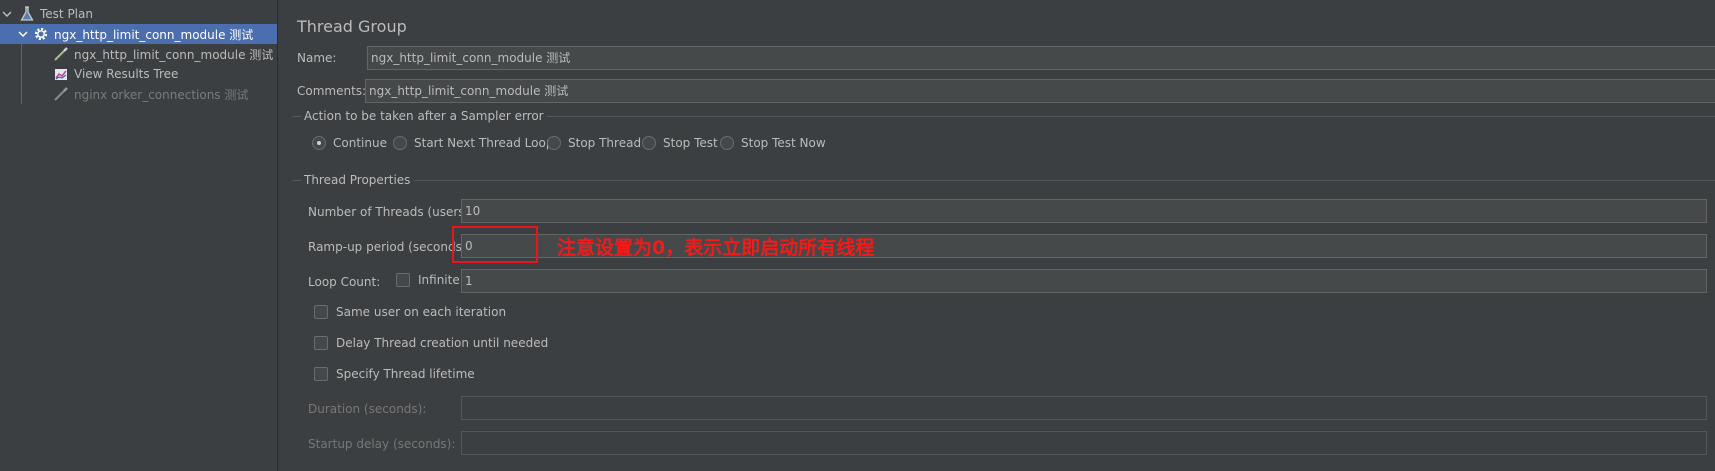  I want to click on radio-stop-test: Stop Test, so click(680, 143).